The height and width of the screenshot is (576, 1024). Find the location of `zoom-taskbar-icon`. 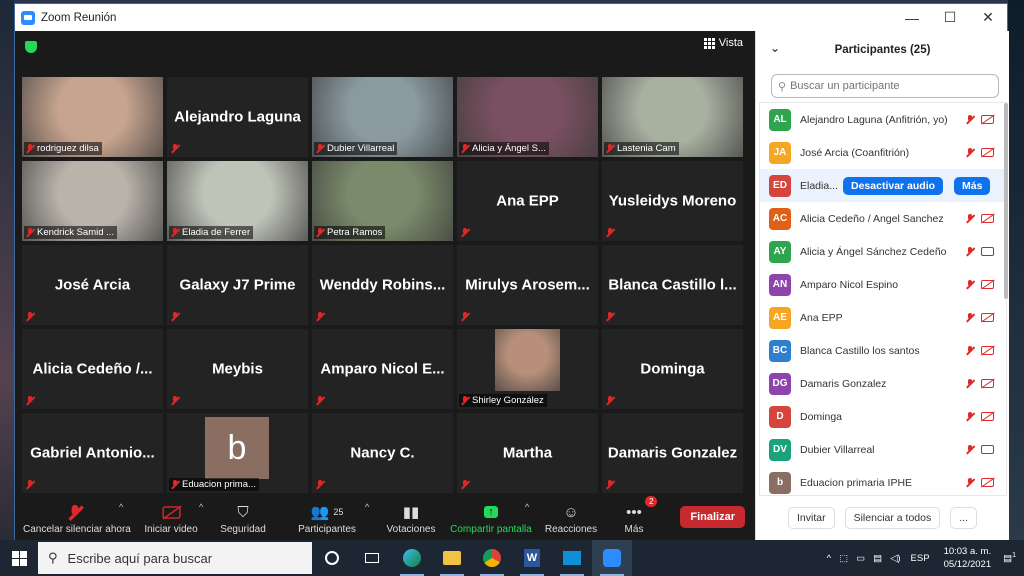

zoom-taskbar-icon is located at coordinates (612, 558).